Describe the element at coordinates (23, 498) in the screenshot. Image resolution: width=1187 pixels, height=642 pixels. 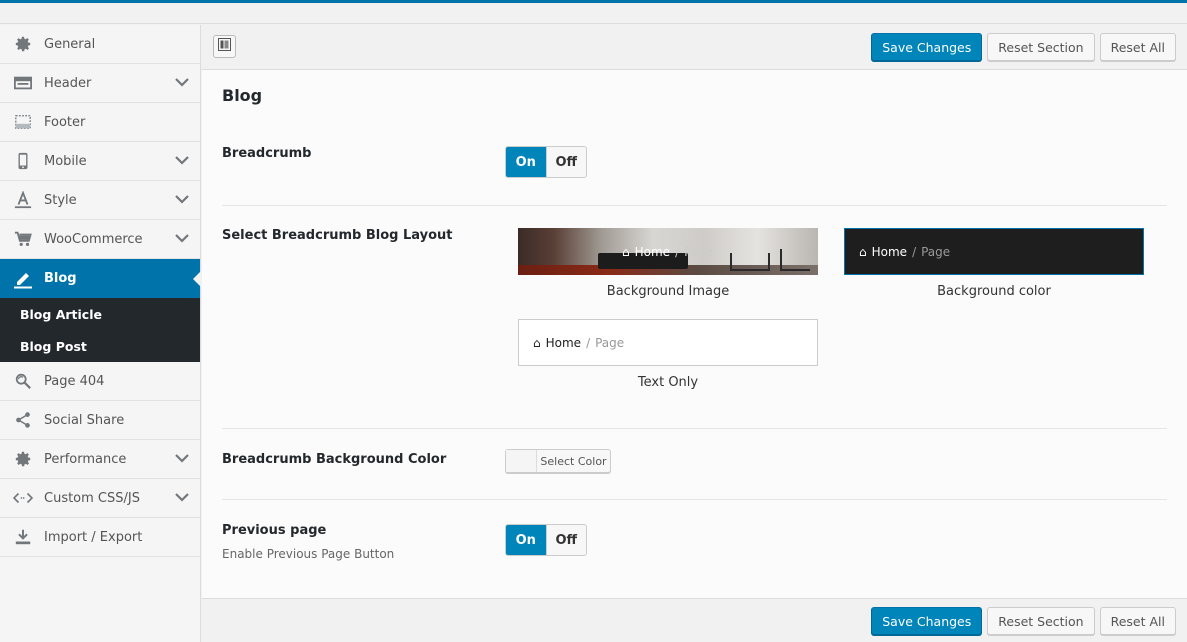
I see `code-icon` at that location.